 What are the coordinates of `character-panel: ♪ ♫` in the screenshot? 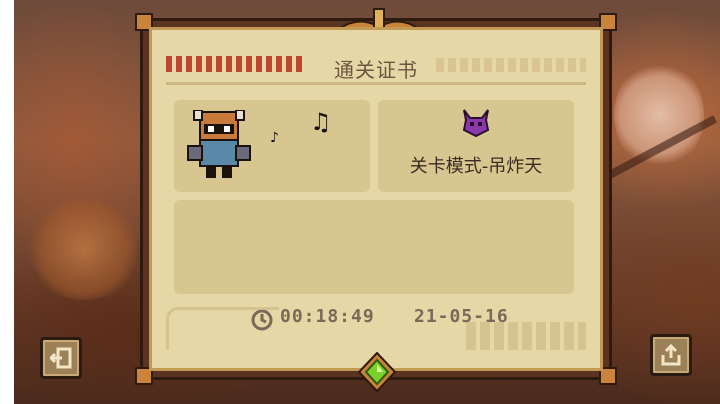 It's located at (272, 146).